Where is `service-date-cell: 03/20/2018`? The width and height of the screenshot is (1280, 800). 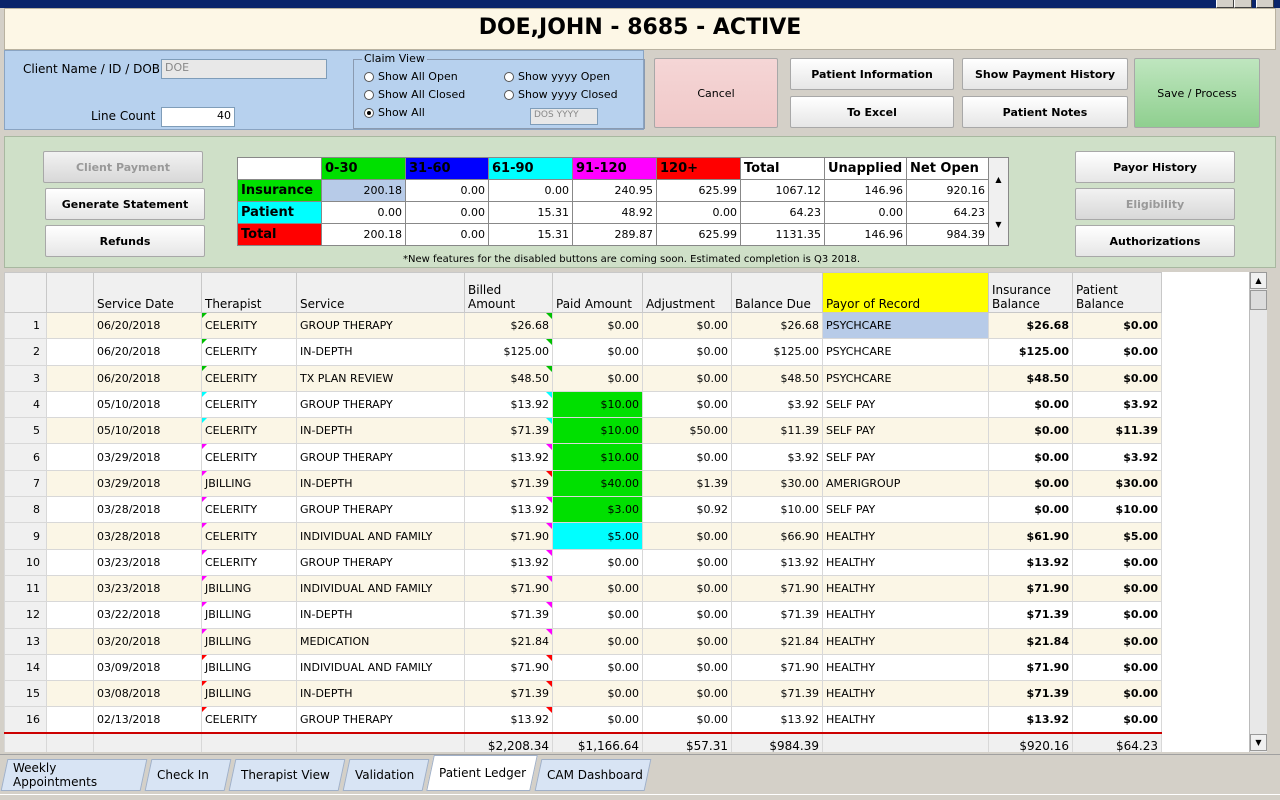
service-date-cell: 03/20/2018 is located at coordinates (147, 641).